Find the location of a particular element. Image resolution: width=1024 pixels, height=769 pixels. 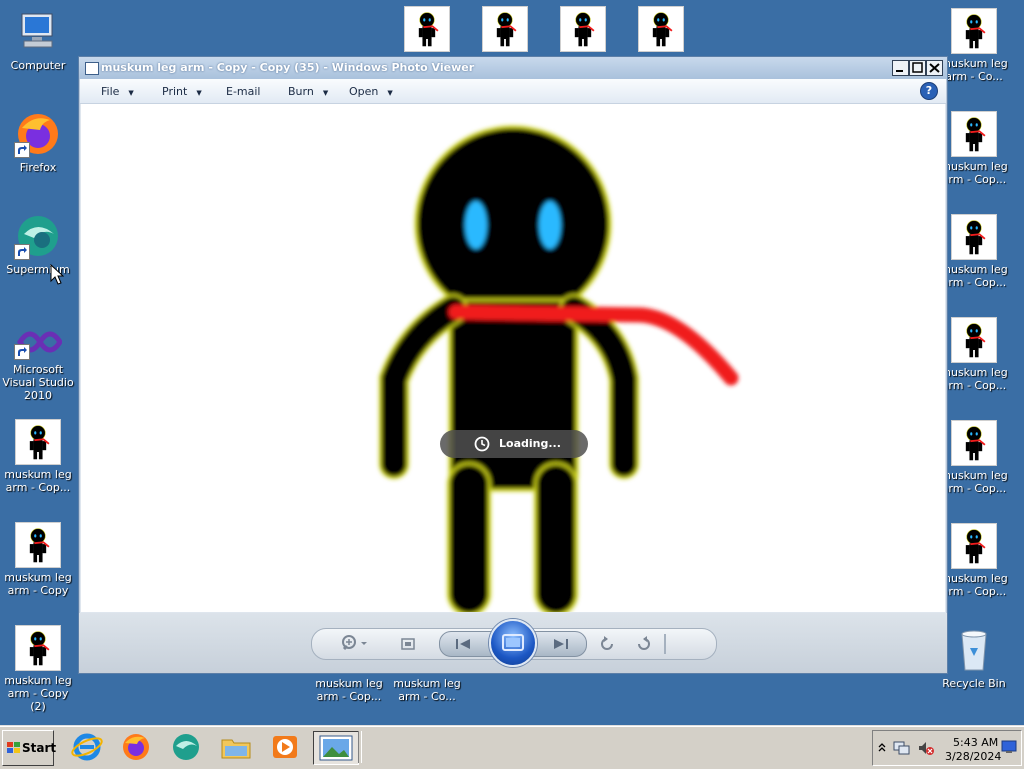

taskbar-file-explorer is located at coordinates (236, 747).